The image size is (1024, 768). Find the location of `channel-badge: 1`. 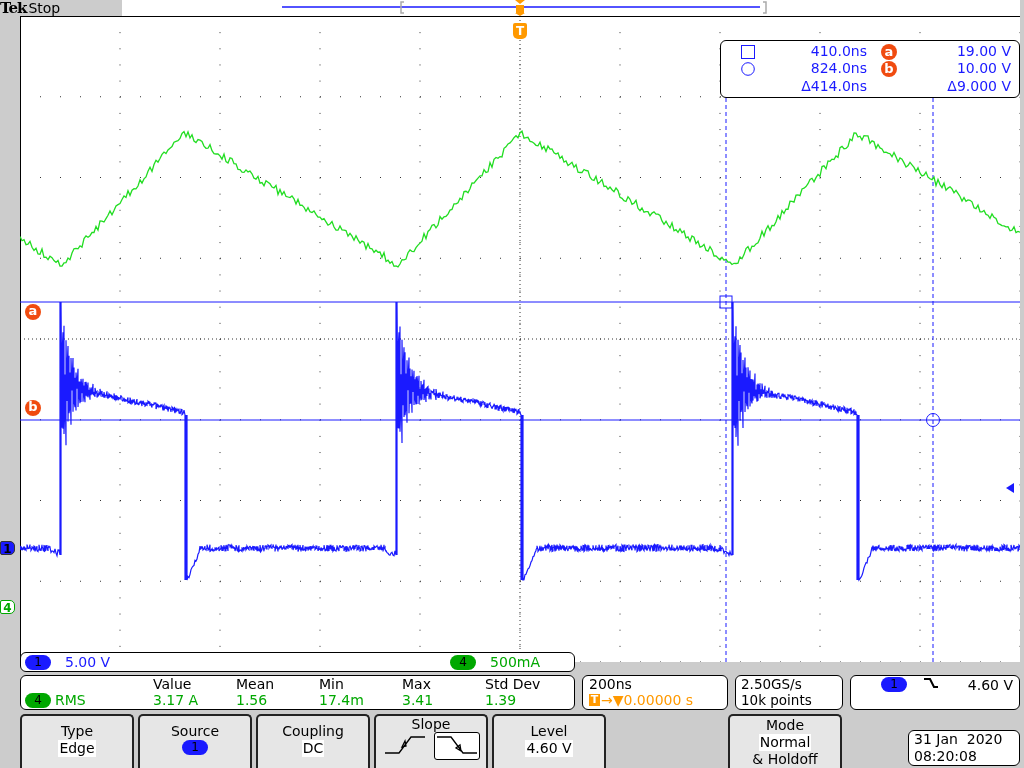

channel-badge: 1 is located at coordinates (195, 747).